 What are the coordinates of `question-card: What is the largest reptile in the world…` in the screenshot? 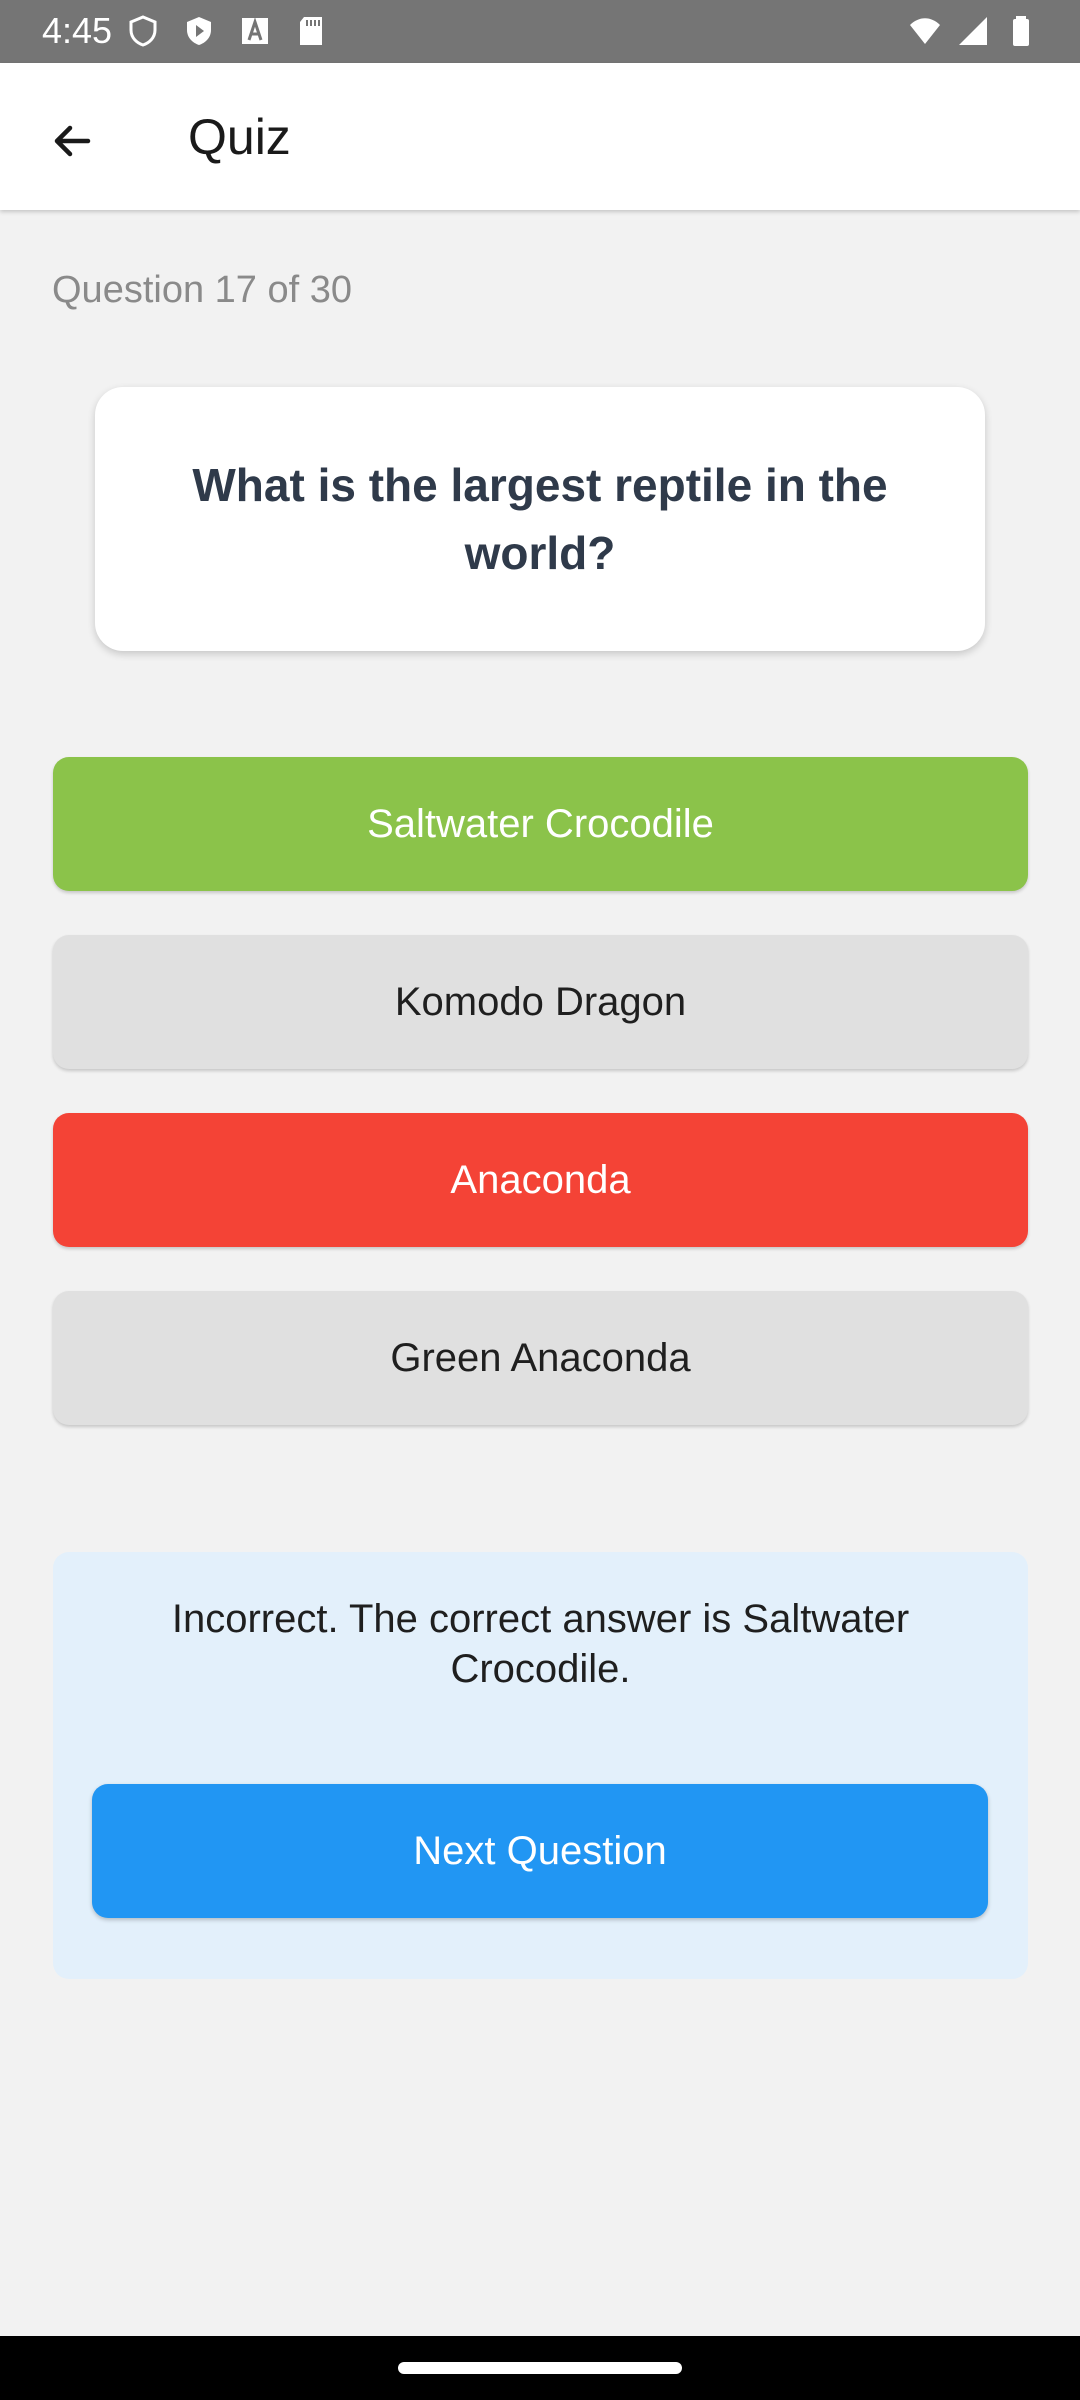 It's located at (540, 519).